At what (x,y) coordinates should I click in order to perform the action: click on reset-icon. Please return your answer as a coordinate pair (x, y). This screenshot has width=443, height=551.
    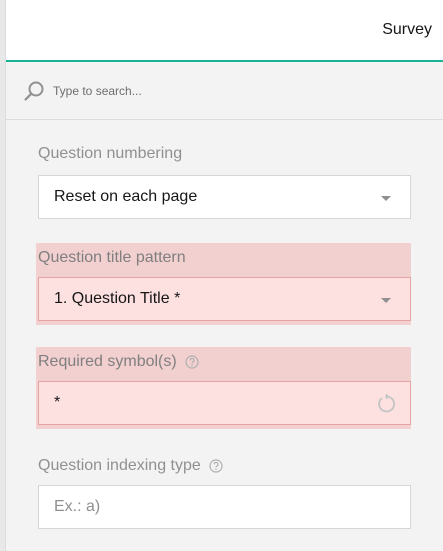
    Looking at the image, I should click on (386, 404).